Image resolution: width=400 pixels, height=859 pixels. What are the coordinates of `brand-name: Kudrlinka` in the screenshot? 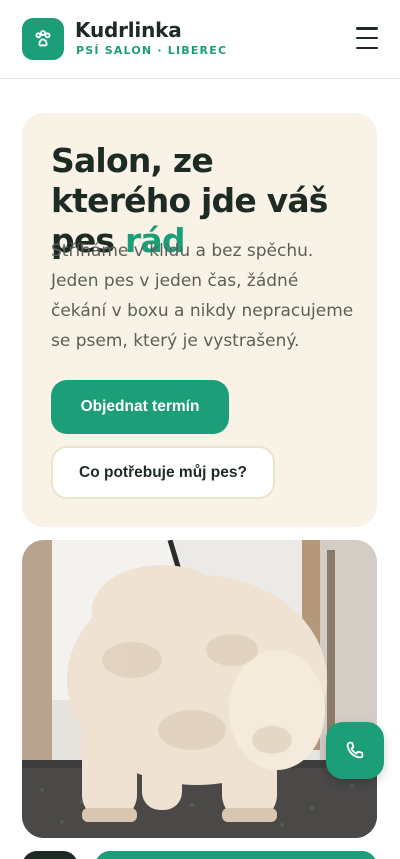 It's located at (128, 30).